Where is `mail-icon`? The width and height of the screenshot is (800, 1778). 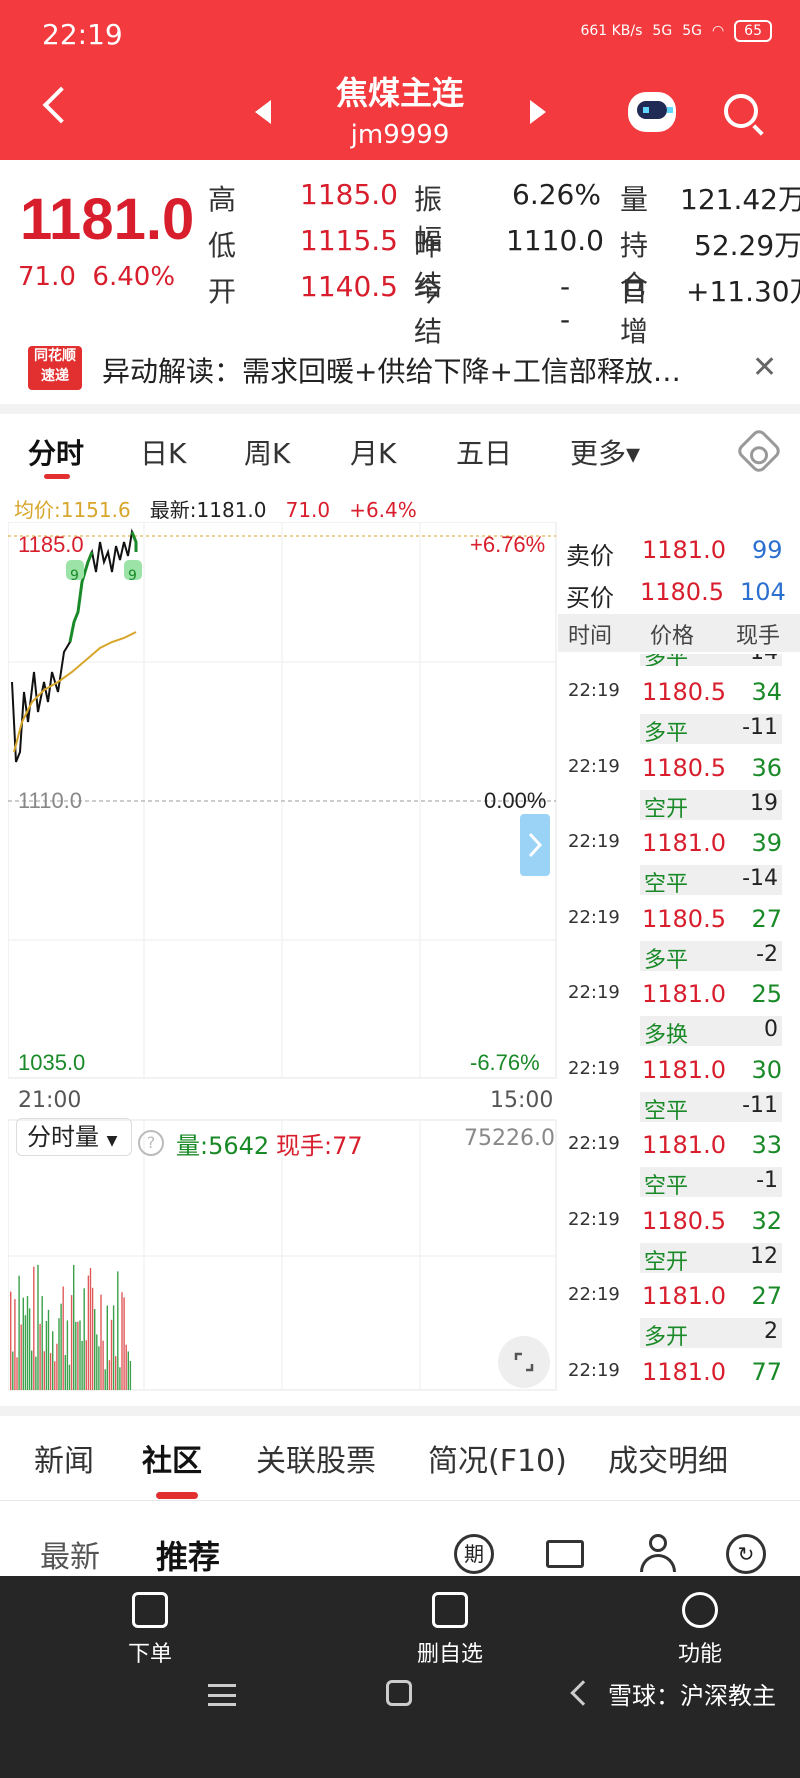
mail-icon is located at coordinates (565, 1554).